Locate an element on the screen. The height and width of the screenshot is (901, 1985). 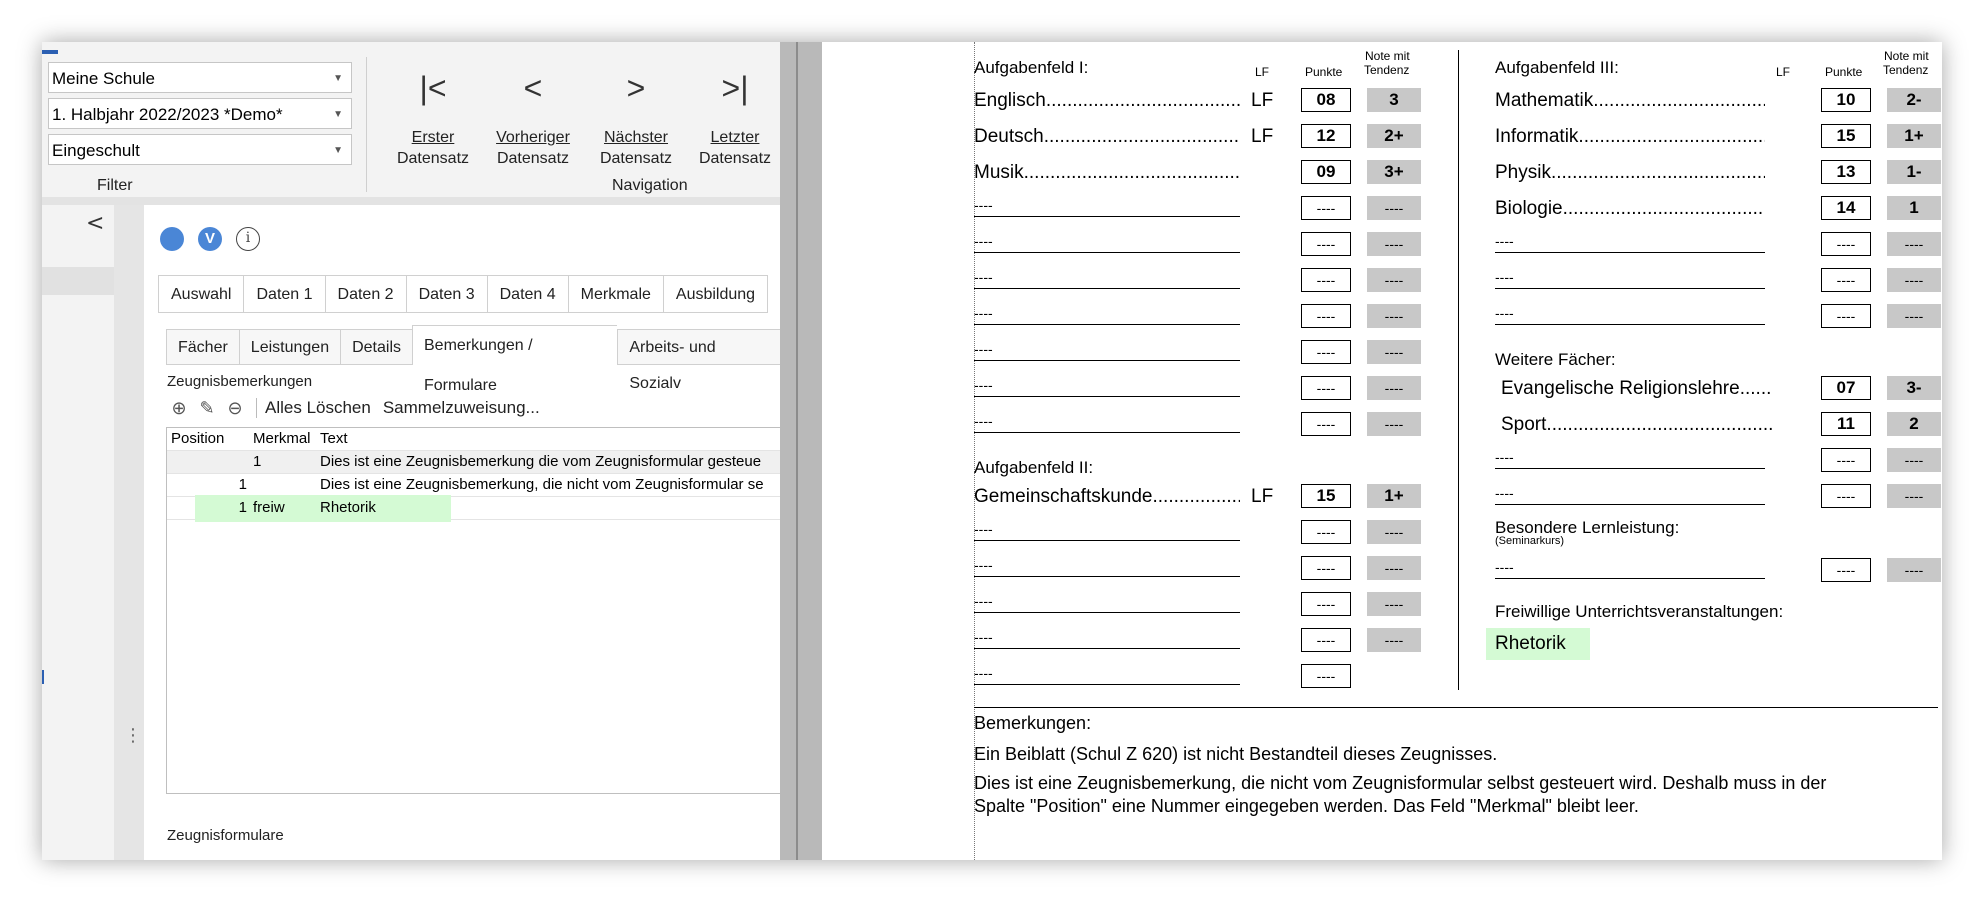
term-dropdown: 1. Halbjahr 2022/2023 *Demo* ▼ is located at coordinates (200, 113).